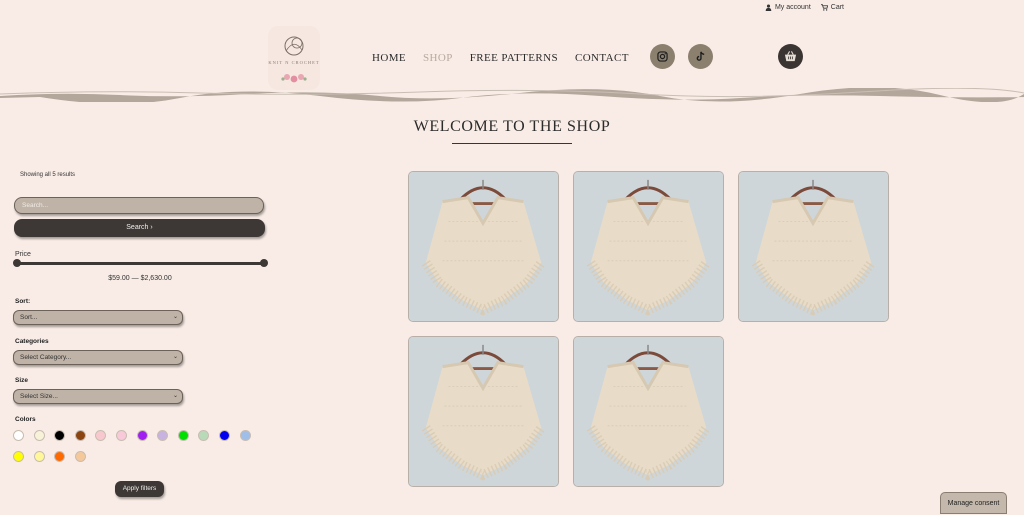 Image resolution: width=1024 pixels, height=515 pixels. What do you see at coordinates (17, 263) in the screenshot?
I see `price-slider-min-handle` at bounding box center [17, 263].